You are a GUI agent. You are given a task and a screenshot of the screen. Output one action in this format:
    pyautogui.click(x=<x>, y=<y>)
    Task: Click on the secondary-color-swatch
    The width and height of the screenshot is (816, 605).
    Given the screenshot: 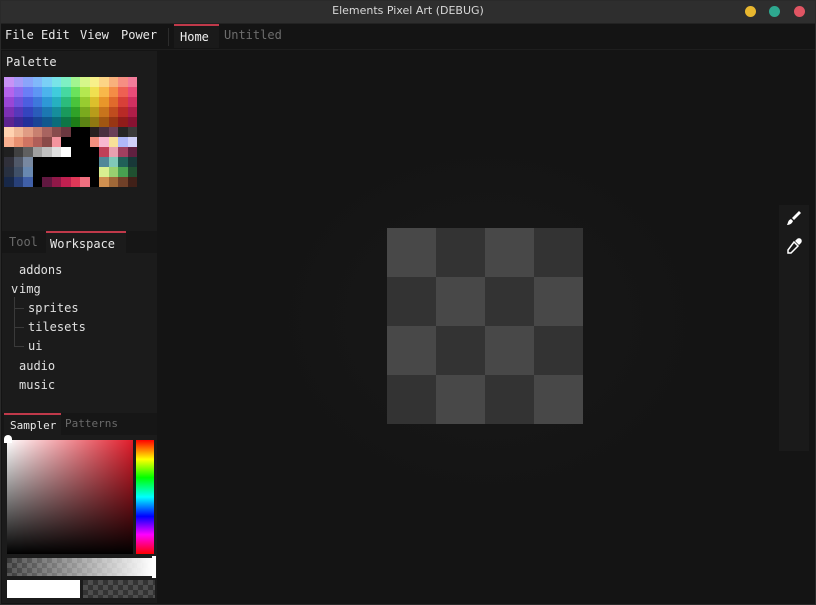 What is the action you would take?
    pyautogui.click(x=119, y=589)
    